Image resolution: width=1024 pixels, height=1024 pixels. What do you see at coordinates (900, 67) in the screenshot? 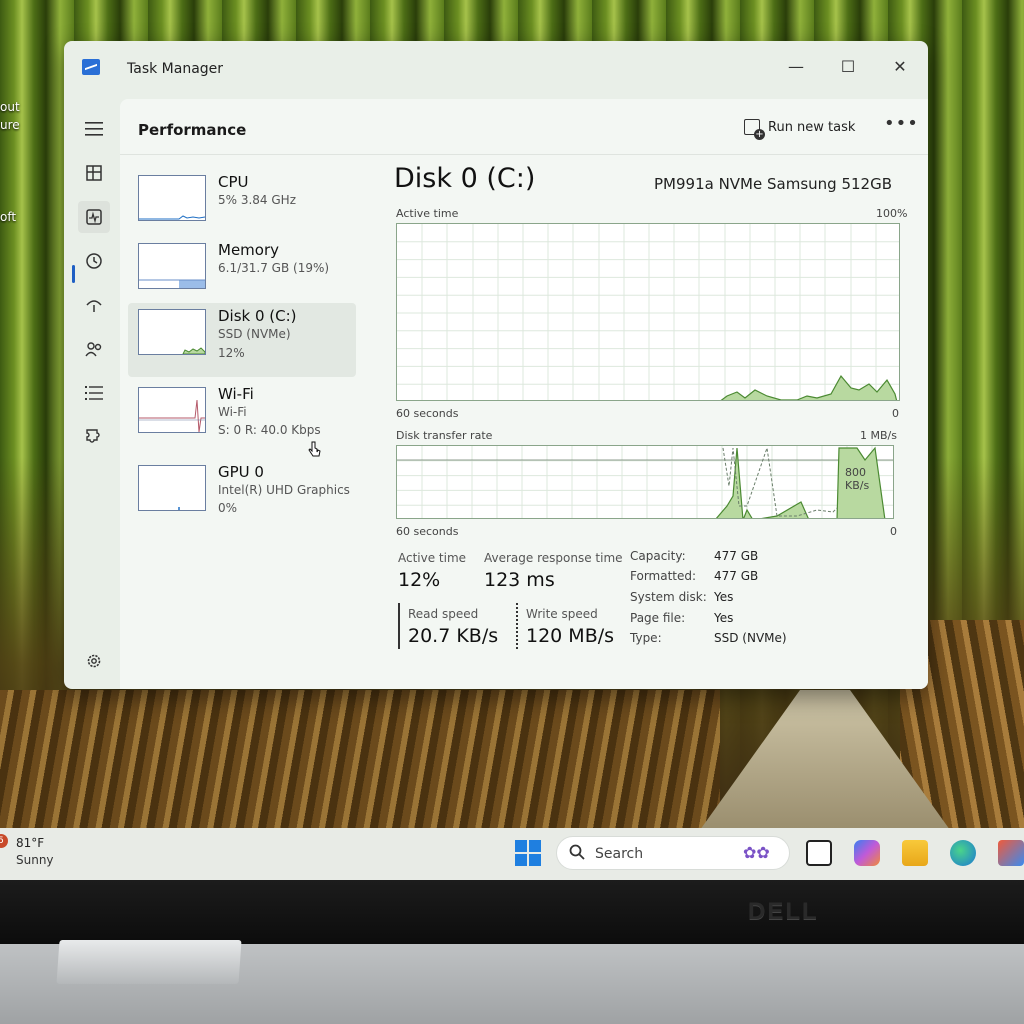
I see `close-button: ✕` at bounding box center [900, 67].